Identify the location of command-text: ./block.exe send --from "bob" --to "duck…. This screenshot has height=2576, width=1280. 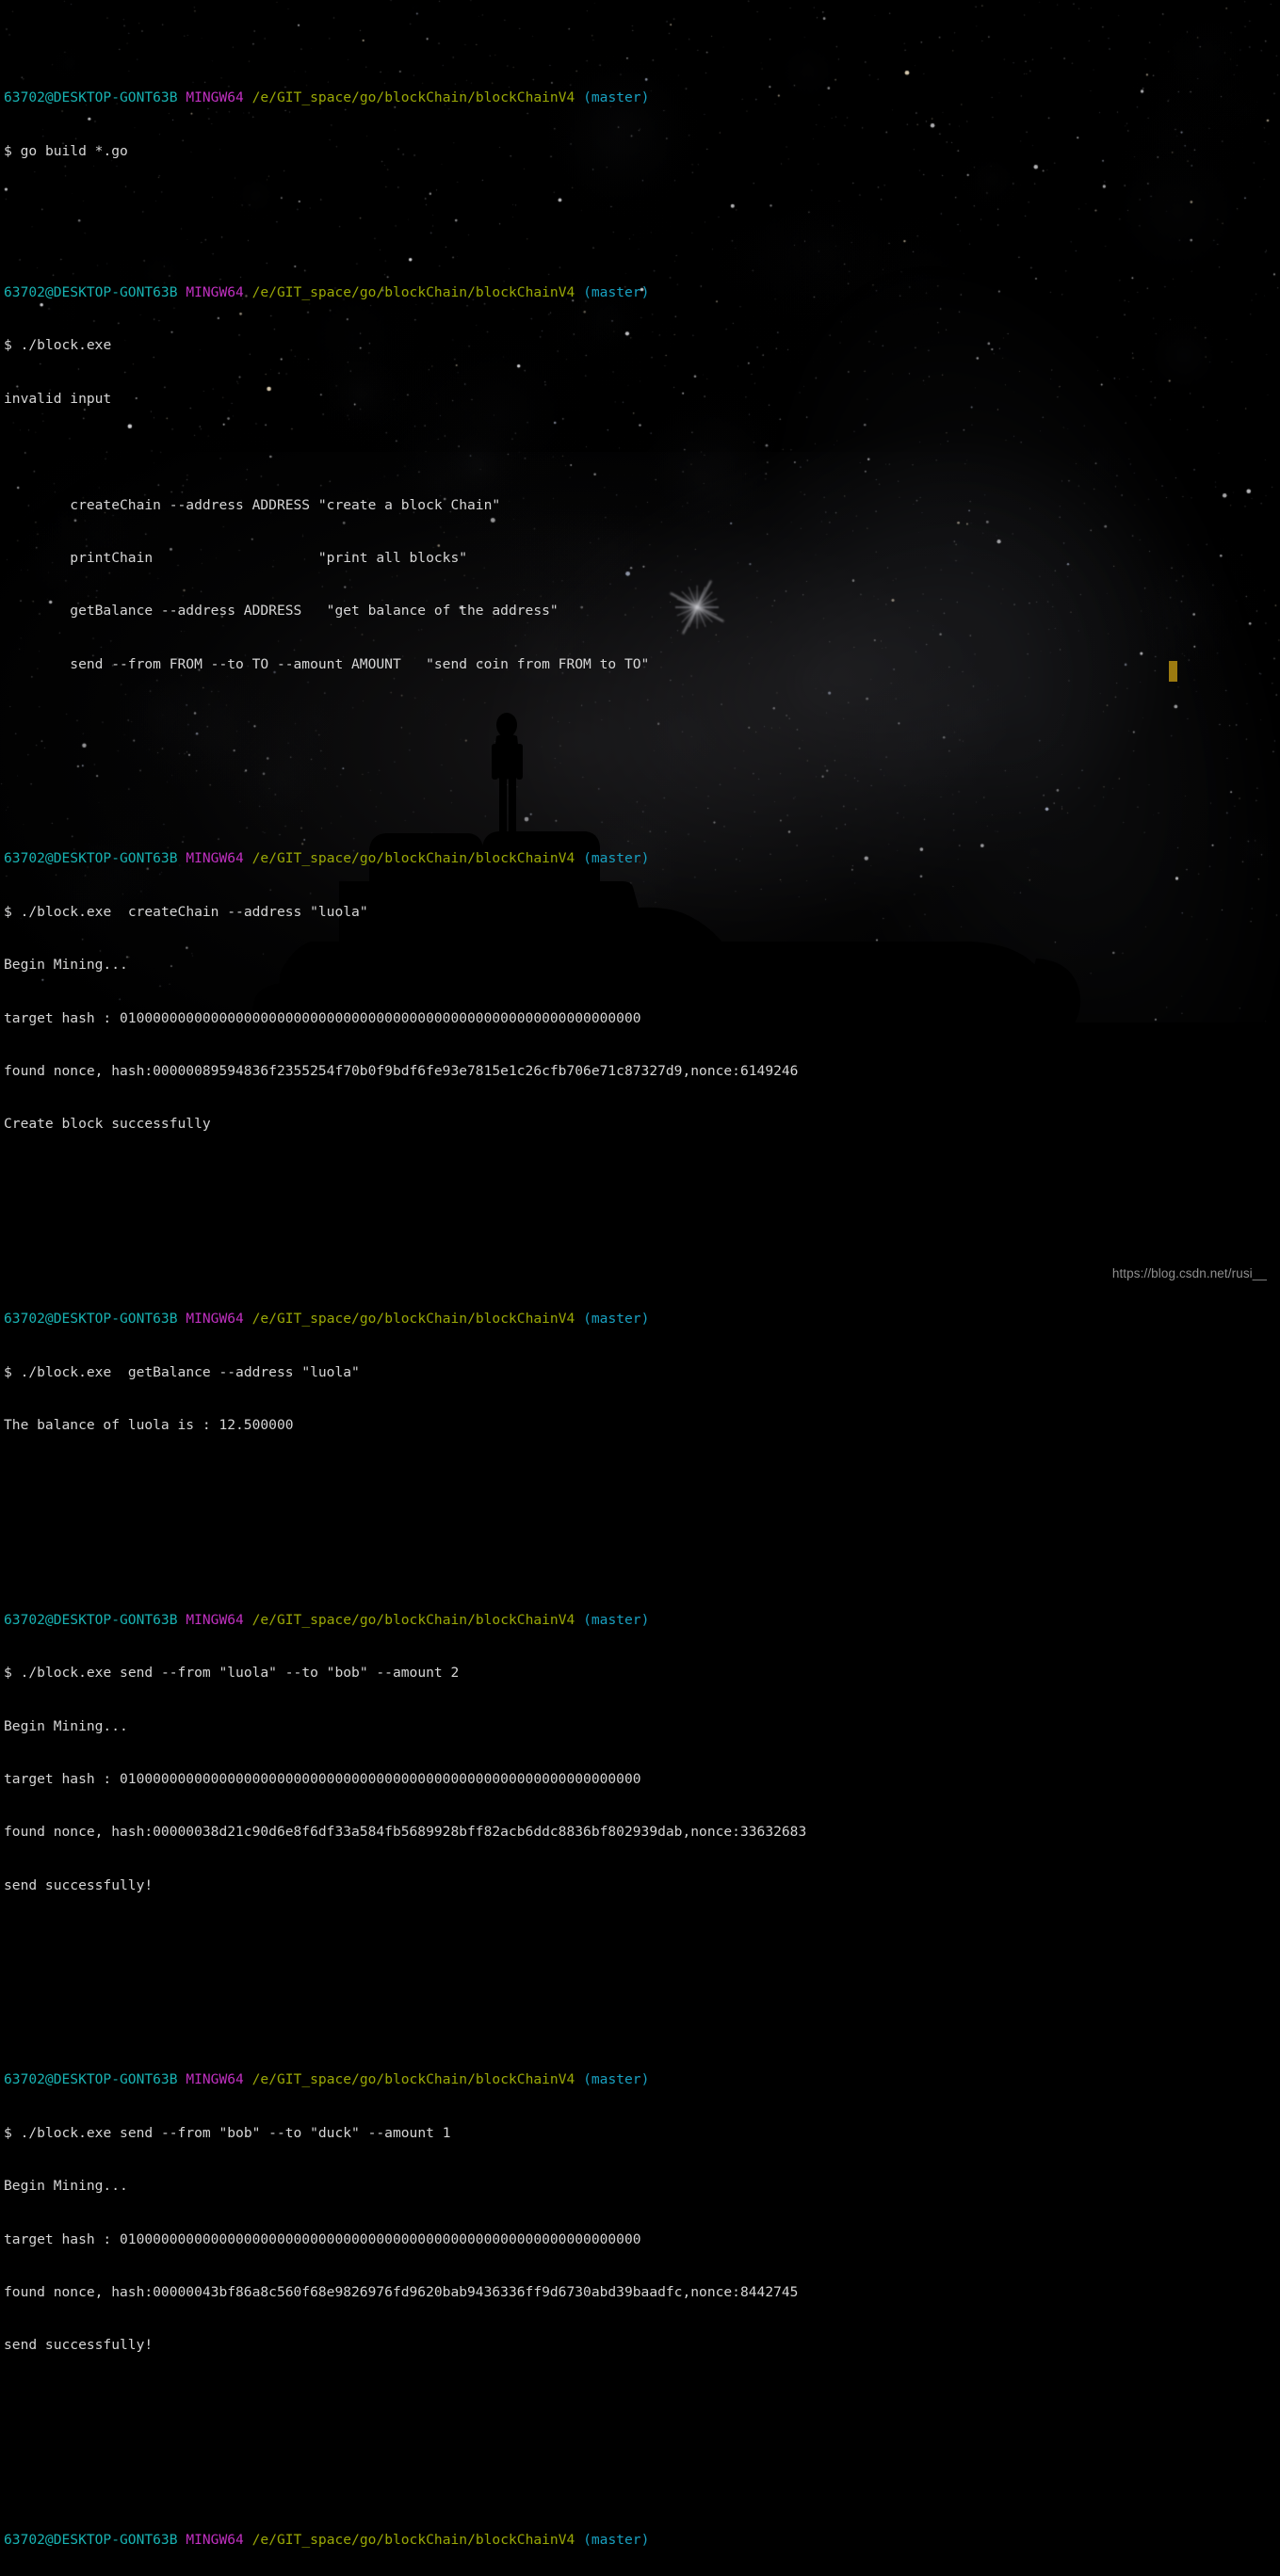
(235, 2132).